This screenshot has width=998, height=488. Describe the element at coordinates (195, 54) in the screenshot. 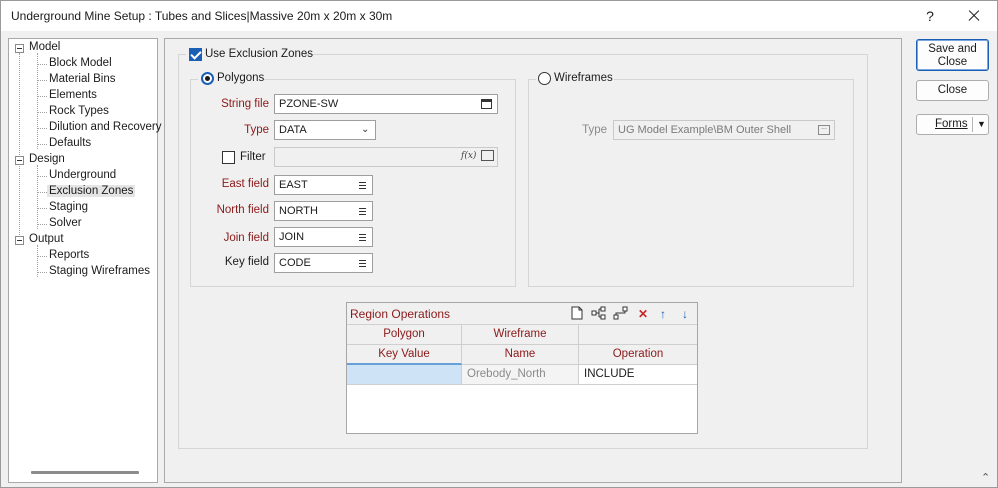

I see `use-exclusion-zones-checkbox` at that location.